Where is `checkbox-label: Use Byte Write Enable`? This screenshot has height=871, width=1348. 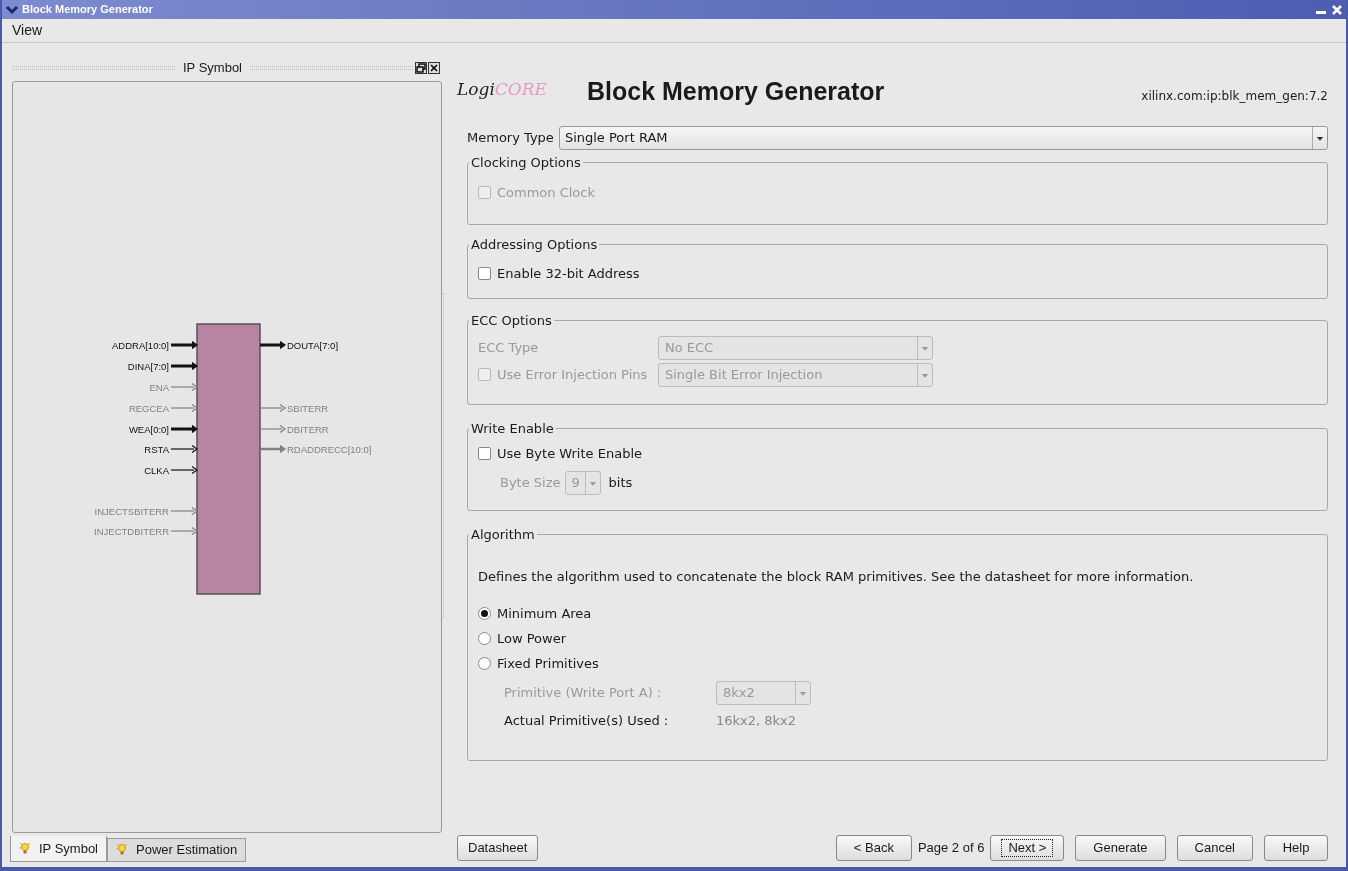
checkbox-label: Use Byte Write Enable is located at coordinates (569, 453).